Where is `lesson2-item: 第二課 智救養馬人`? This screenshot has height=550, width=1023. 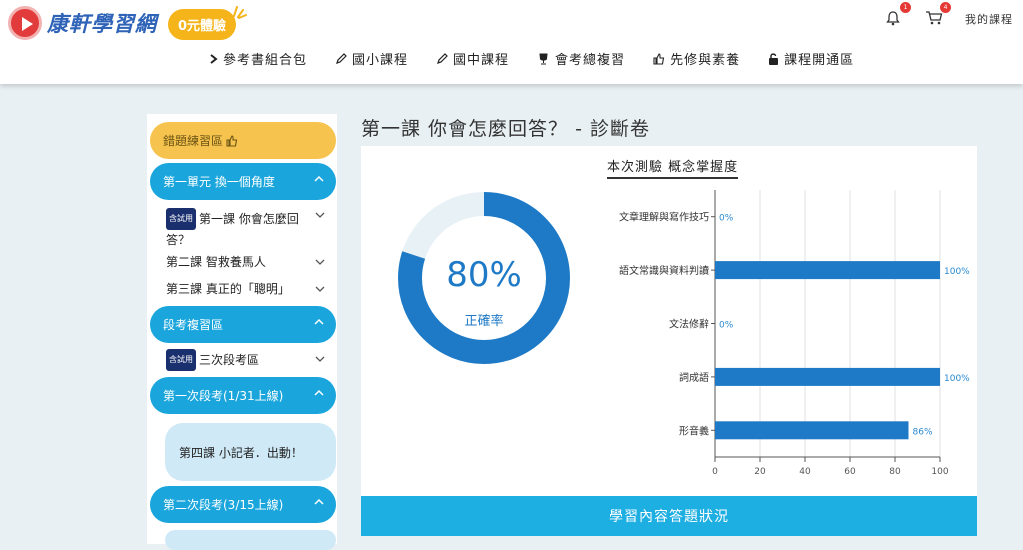 lesson2-item: 第二課 智救養馬人 is located at coordinates (240, 262).